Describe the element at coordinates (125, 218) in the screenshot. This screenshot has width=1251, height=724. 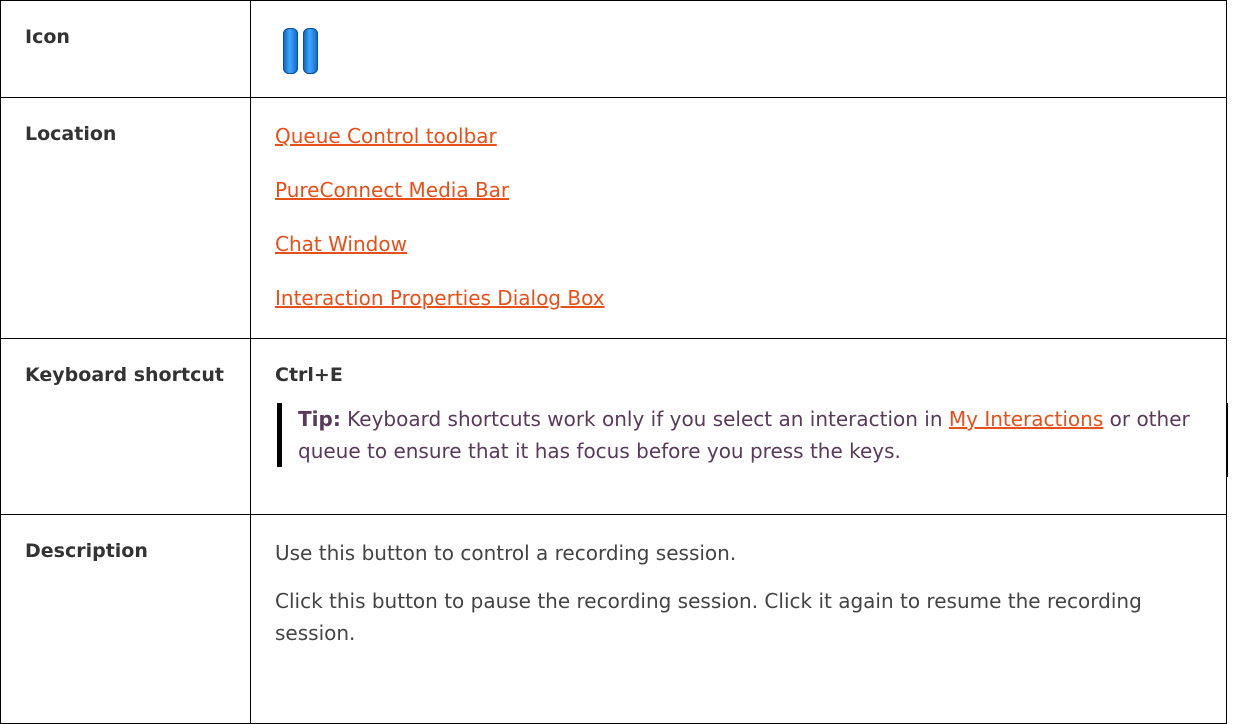
I see `location-row-label: Location` at that location.